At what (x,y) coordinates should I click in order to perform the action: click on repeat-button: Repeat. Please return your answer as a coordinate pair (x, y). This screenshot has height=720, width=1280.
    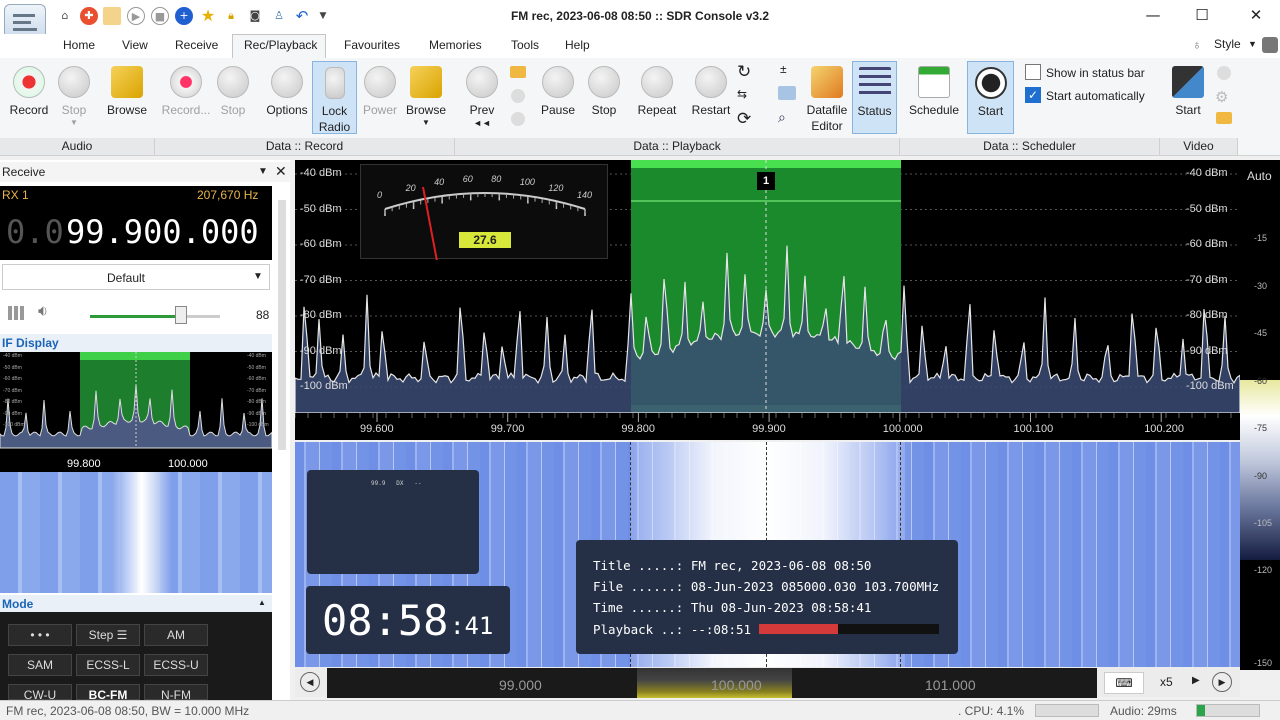
    Looking at the image, I should click on (657, 92).